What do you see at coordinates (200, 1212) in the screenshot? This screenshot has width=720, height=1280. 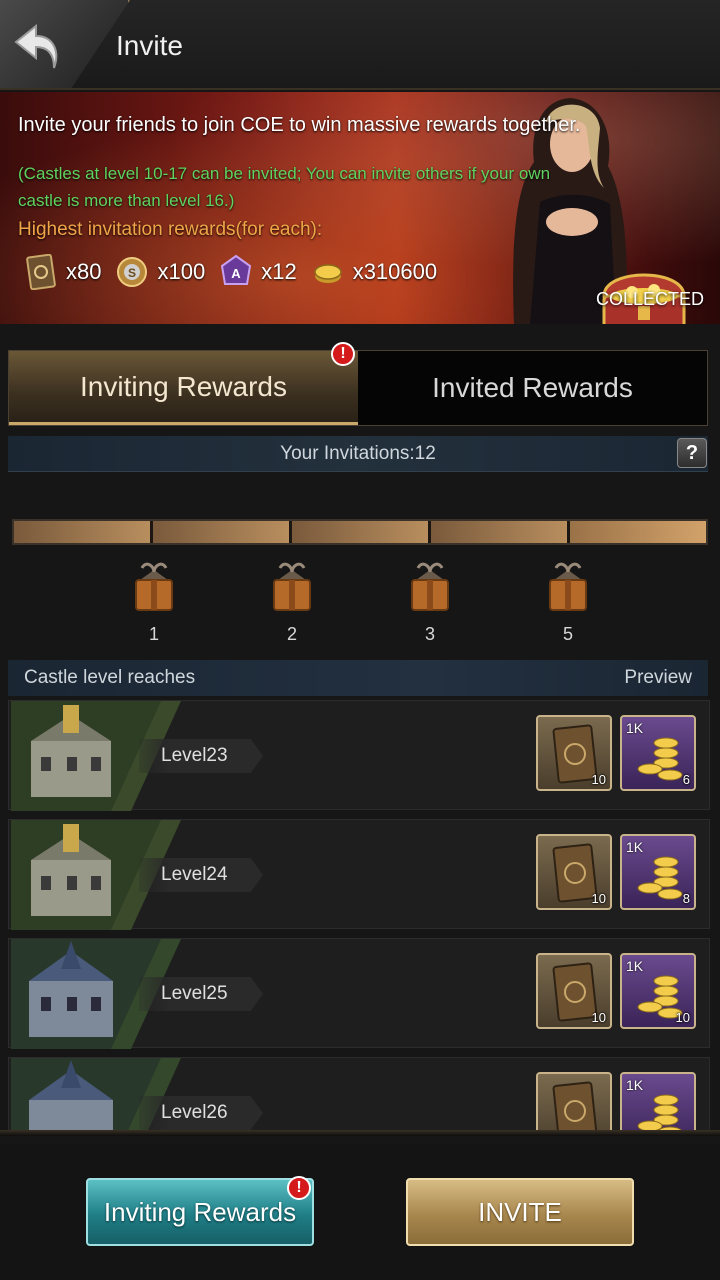 I see `inviting-rewards-button: Inviting Rewards` at bounding box center [200, 1212].